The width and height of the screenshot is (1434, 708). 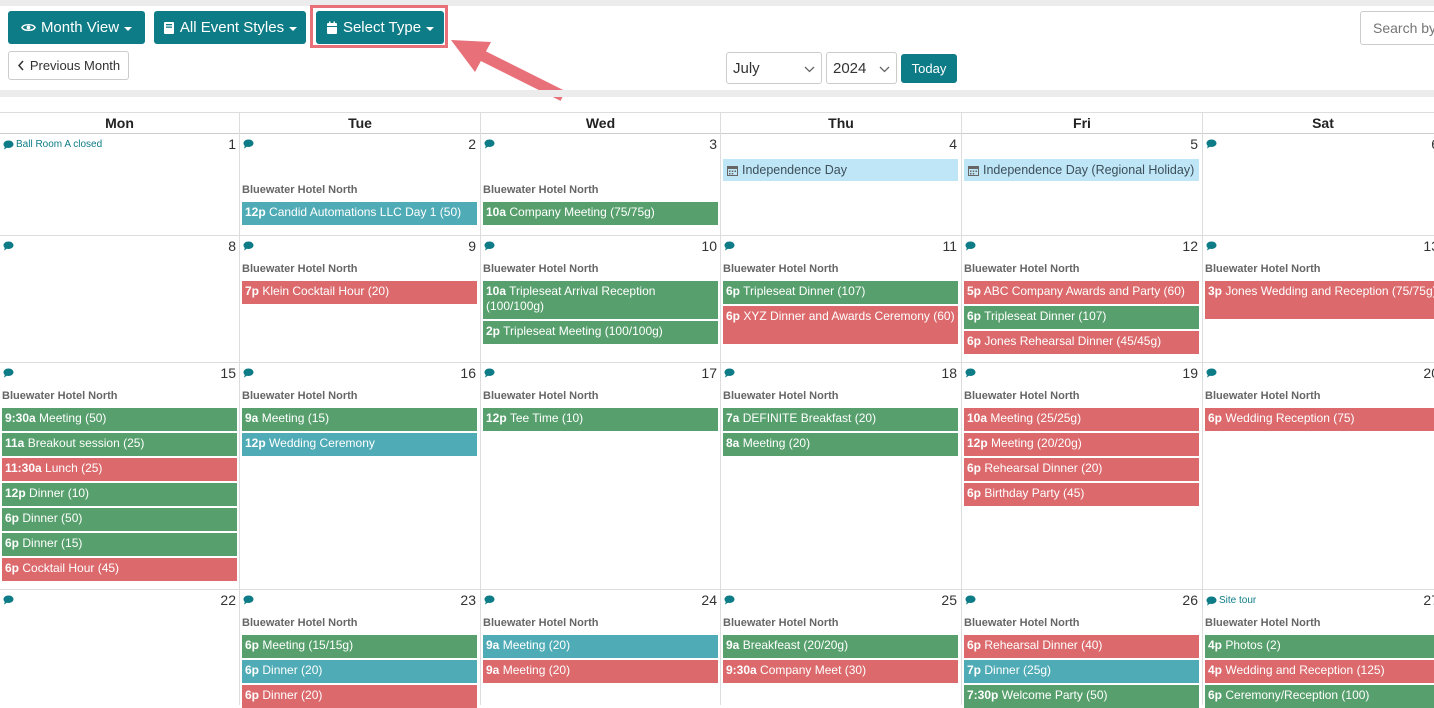 What do you see at coordinates (230, 27) in the screenshot?
I see `event-styles-button: All Event Styles` at bounding box center [230, 27].